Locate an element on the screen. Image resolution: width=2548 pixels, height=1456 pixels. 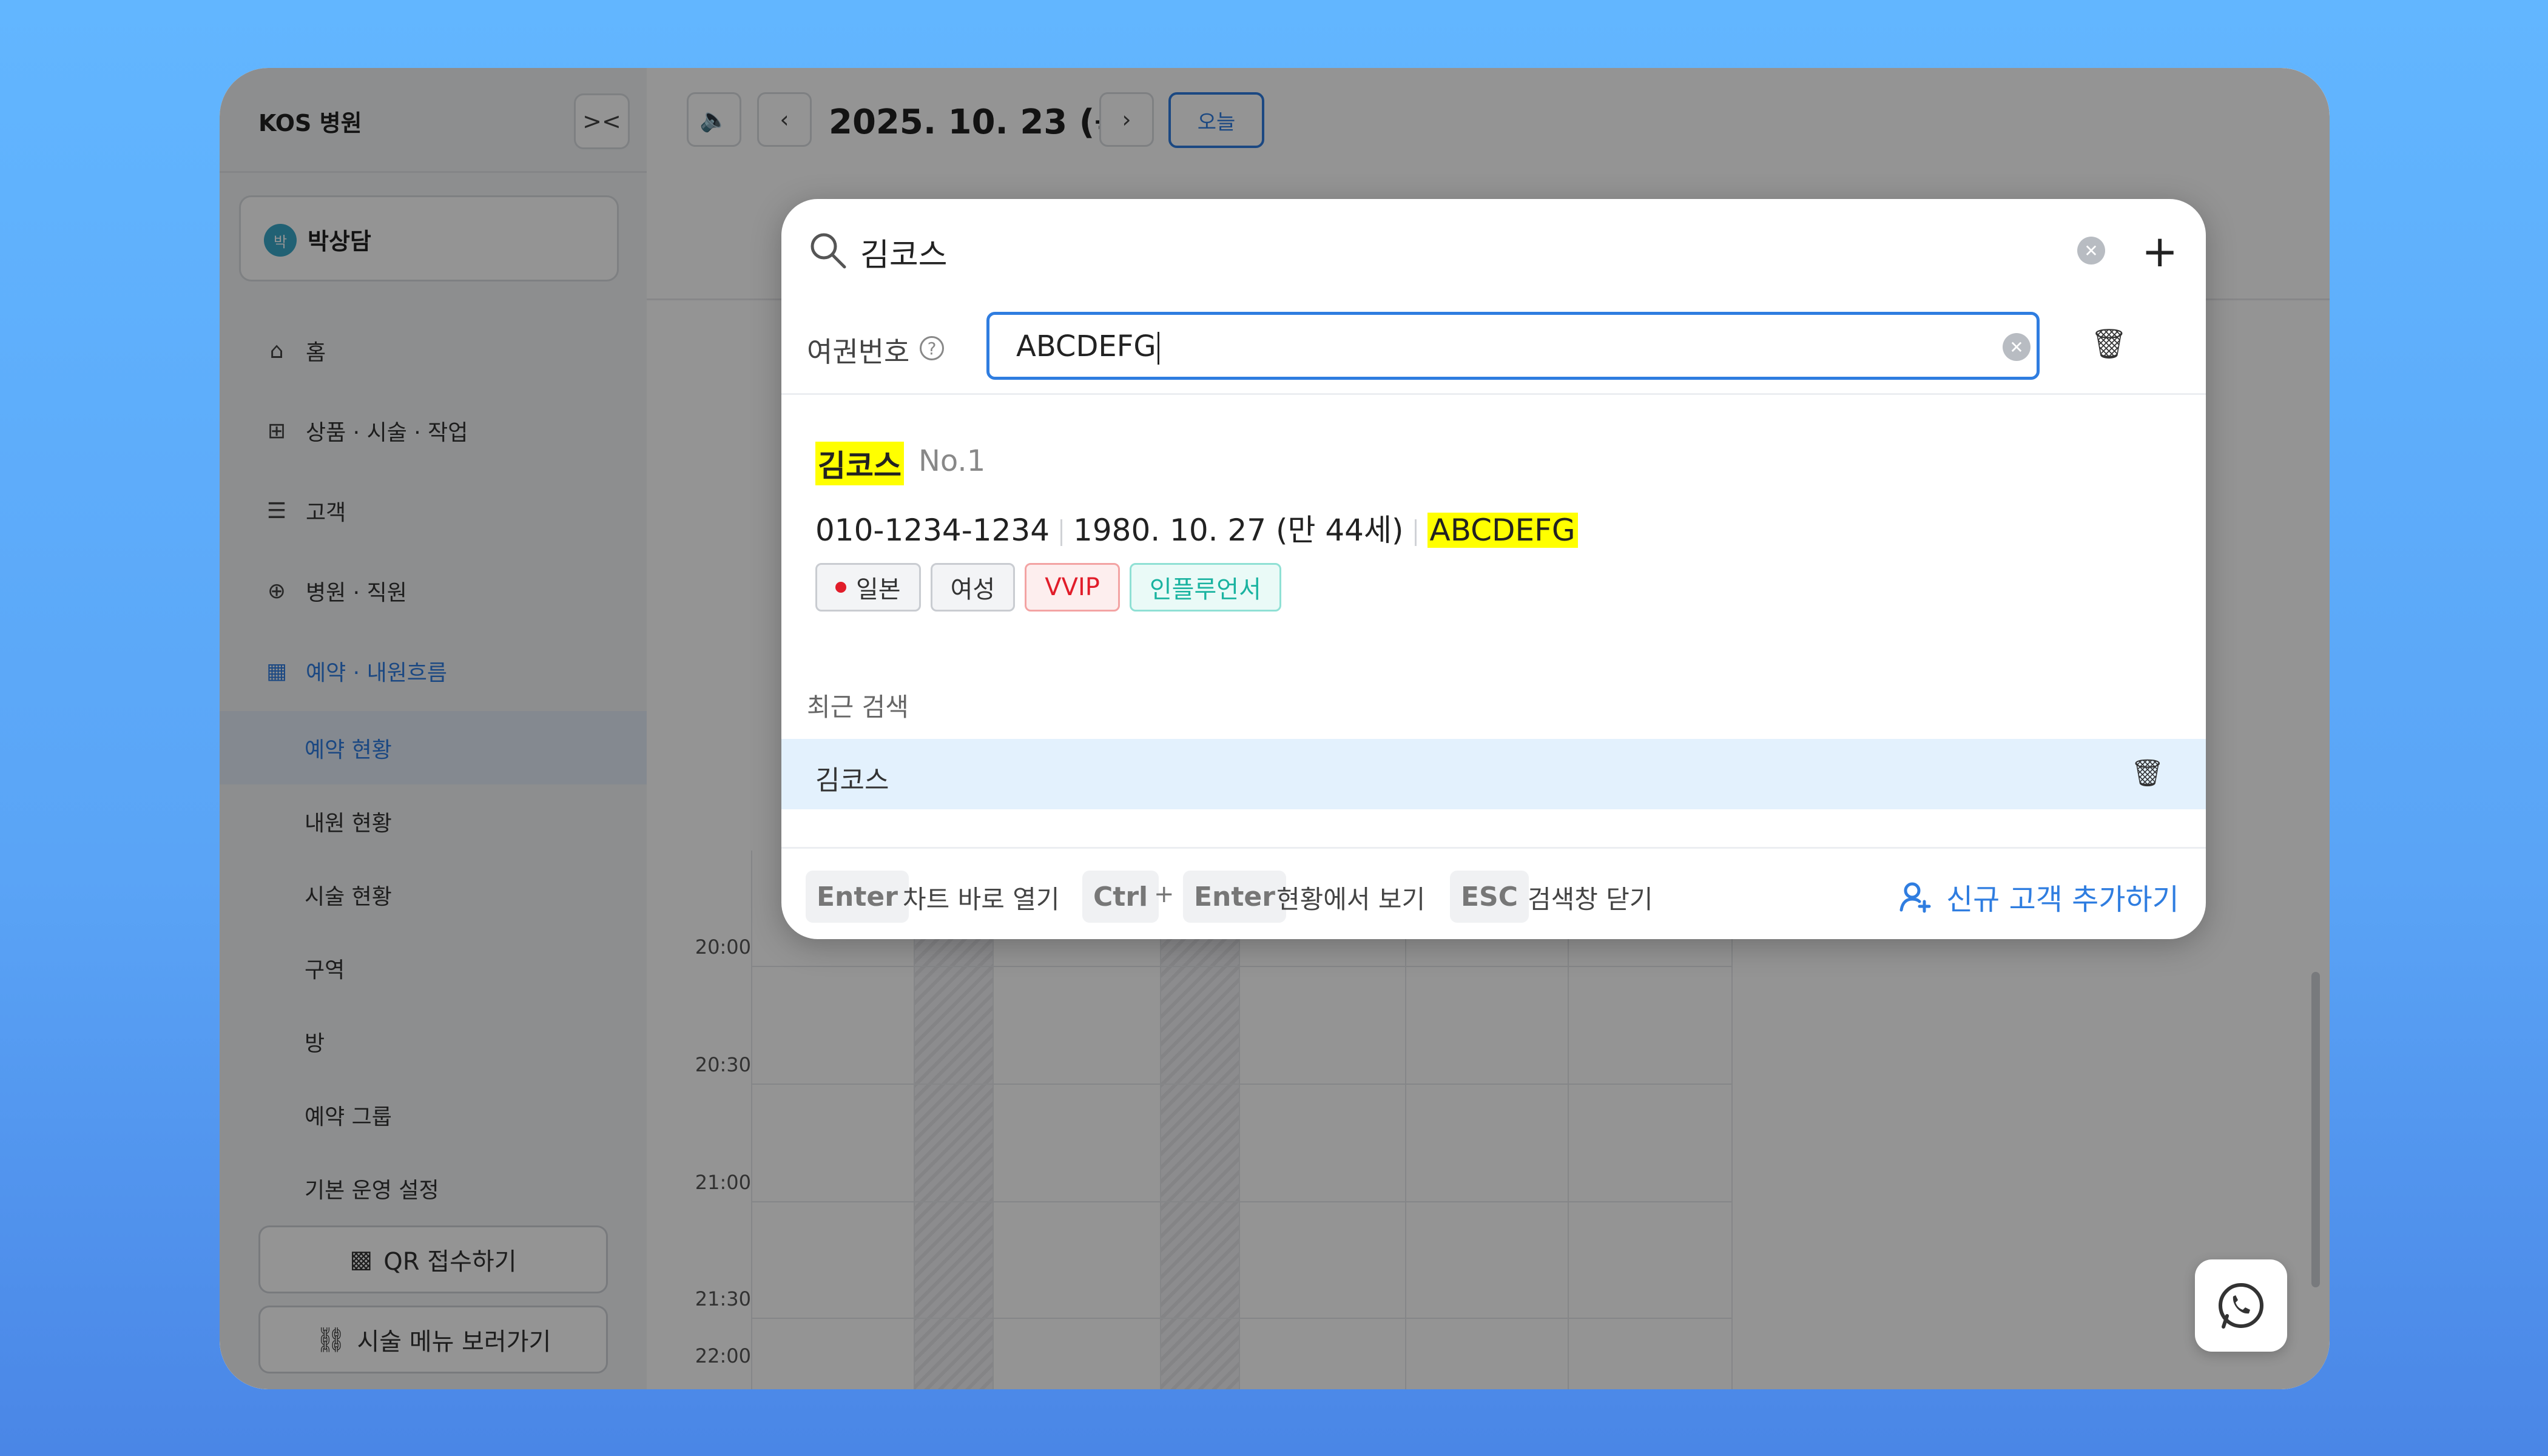
recent-search-text: 김코스 is located at coordinates (852, 780).